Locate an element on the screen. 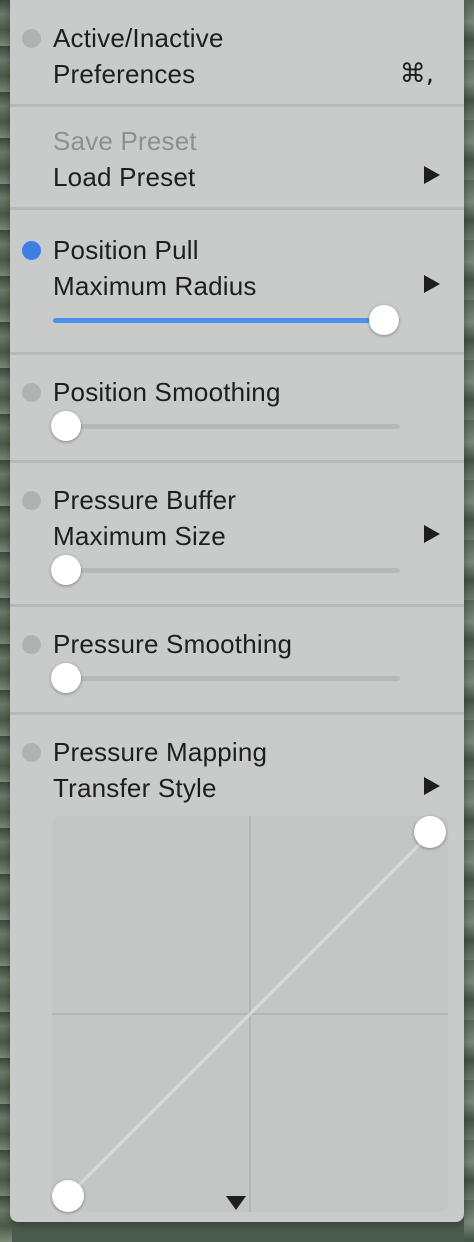 The width and height of the screenshot is (474, 1242). menu-item-label: Pressure Buffer is located at coordinates (145, 500).